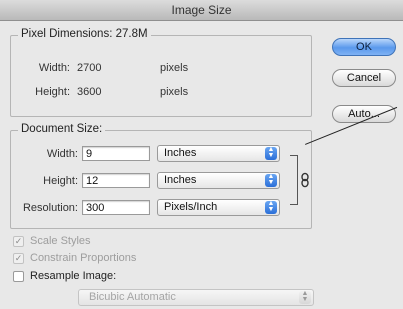 The width and height of the screenshot is (403, 309). I want to click on pixel-dimensions-legend: Pixel Dimensions: 27.8M, so click(84, 34).